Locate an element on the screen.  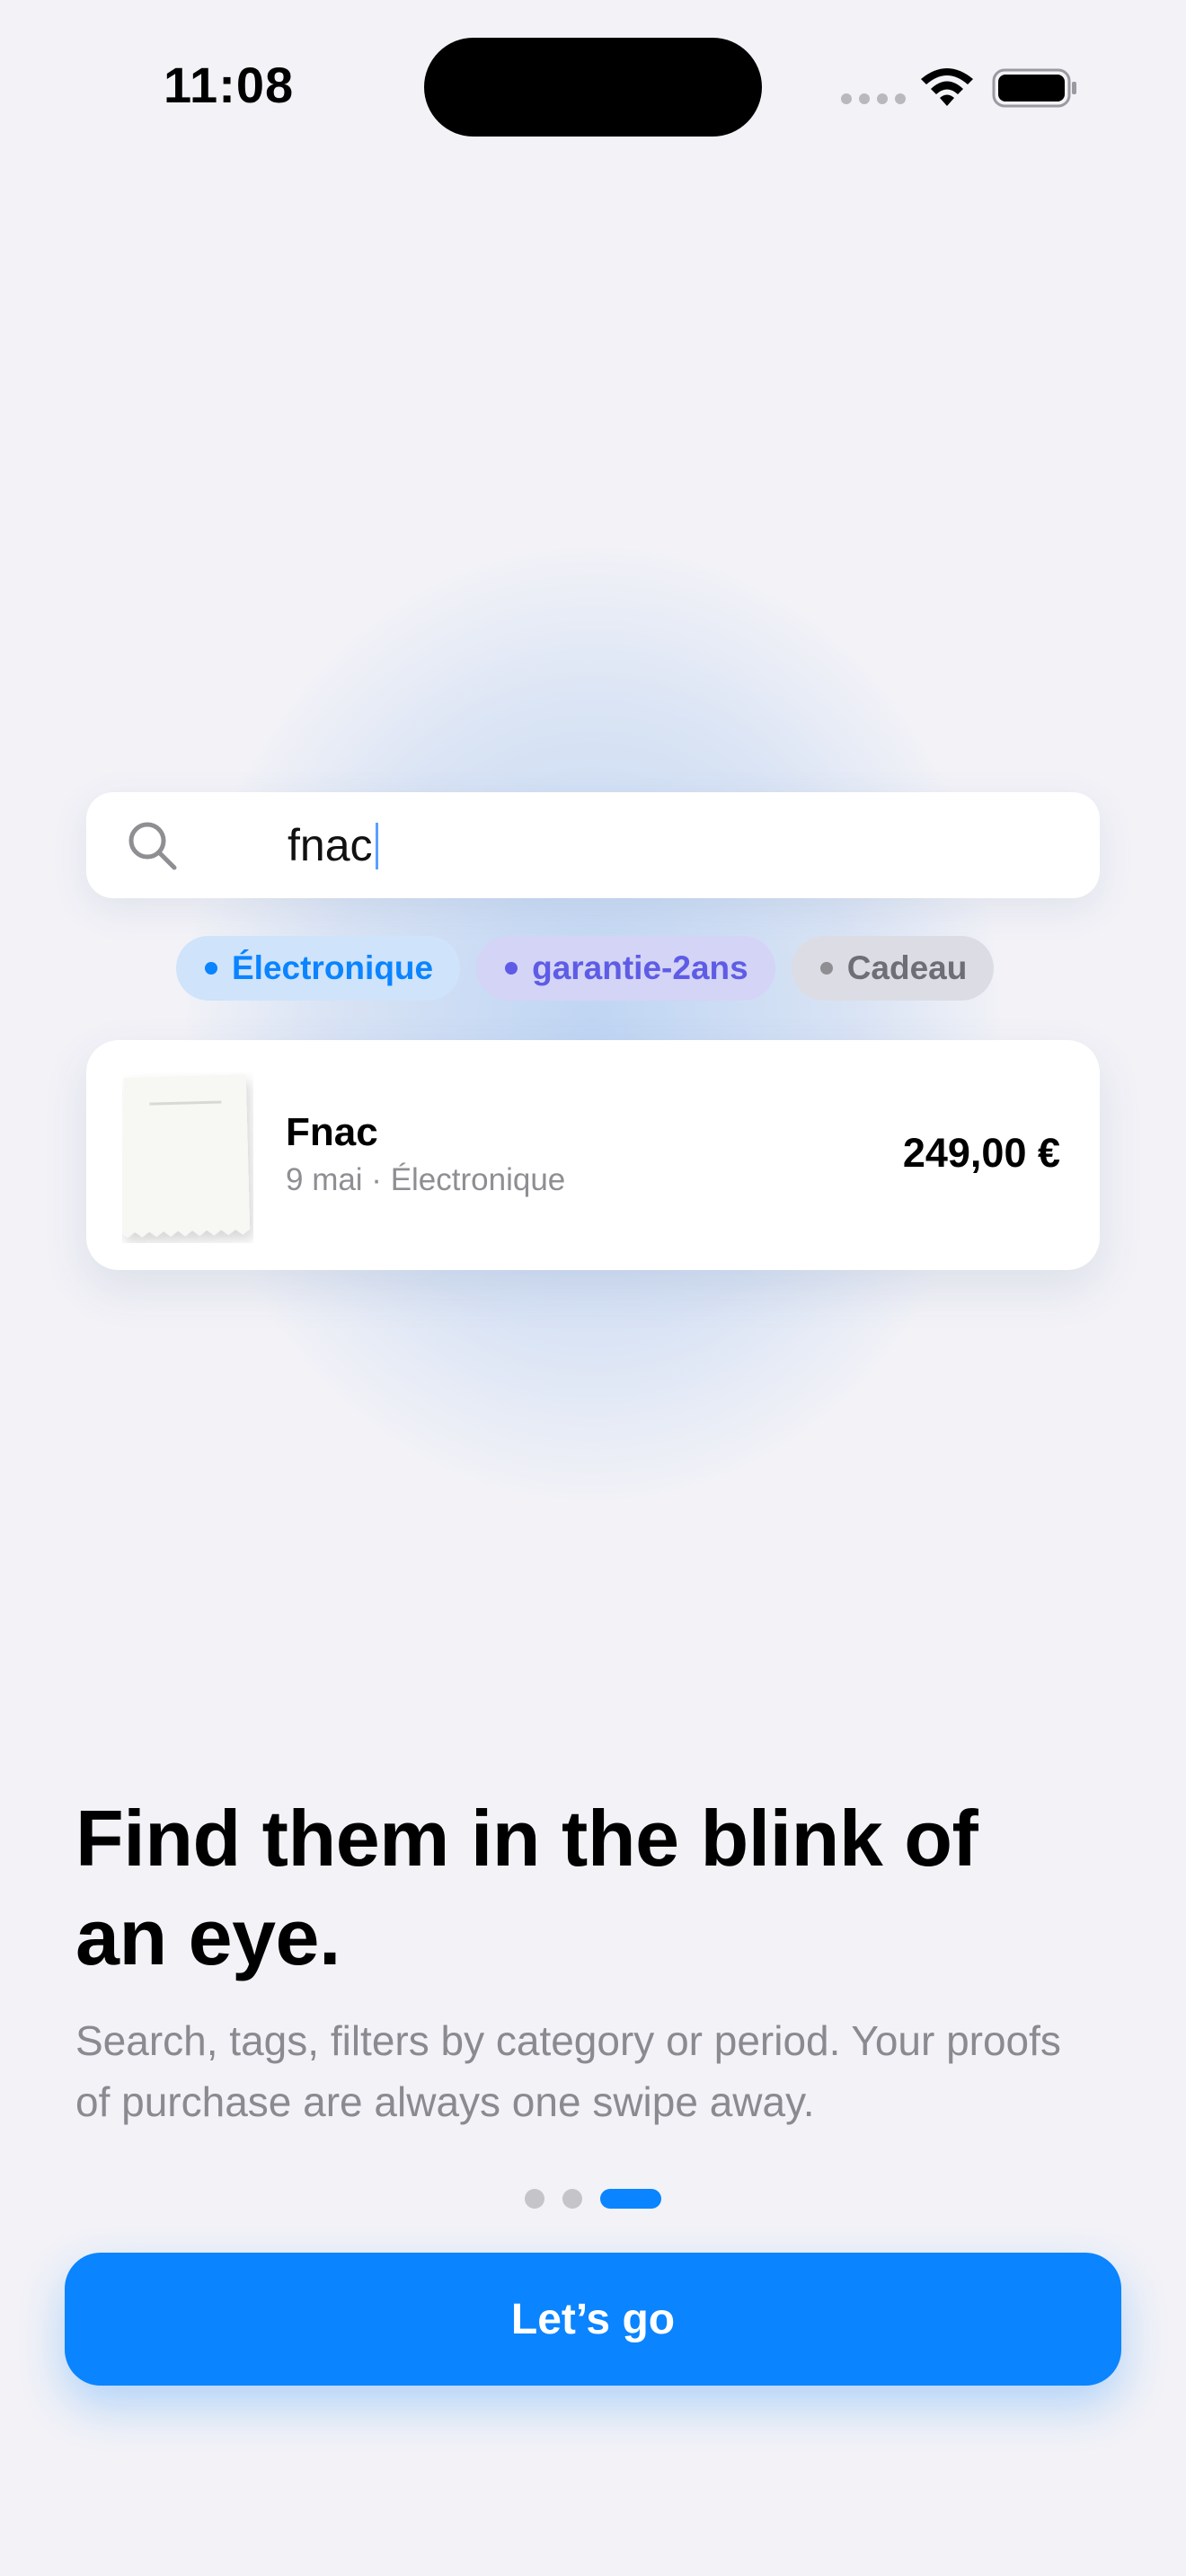
lets-go-button: Let’s go is located at coordinates (593, 2319).